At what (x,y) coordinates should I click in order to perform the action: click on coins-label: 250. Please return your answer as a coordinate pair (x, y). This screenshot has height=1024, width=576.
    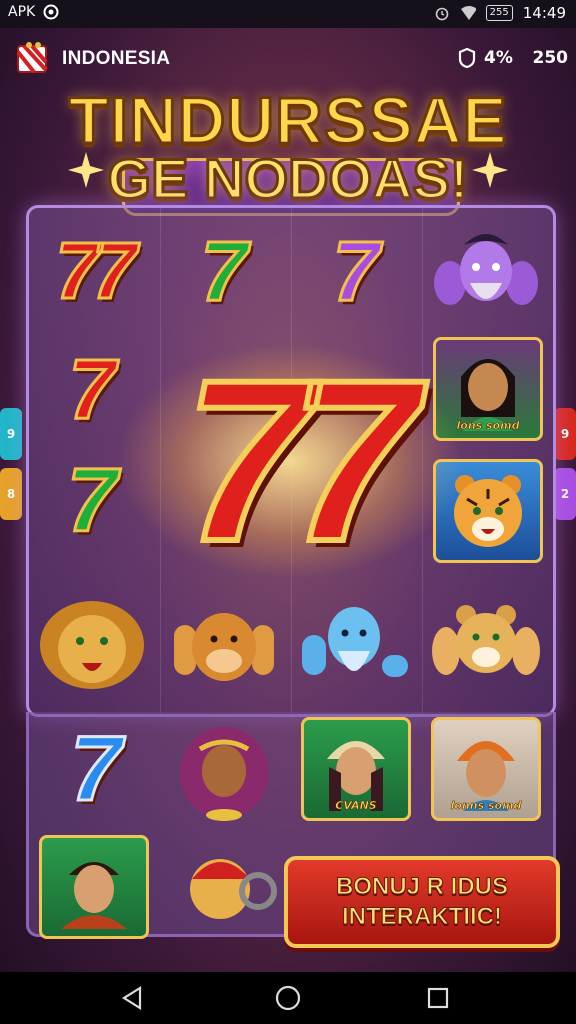
    Looking at the image, I should click on (550, 58).